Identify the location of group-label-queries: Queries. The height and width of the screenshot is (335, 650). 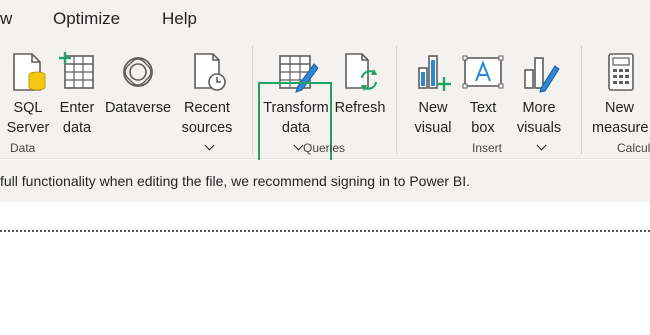
(324, 148).